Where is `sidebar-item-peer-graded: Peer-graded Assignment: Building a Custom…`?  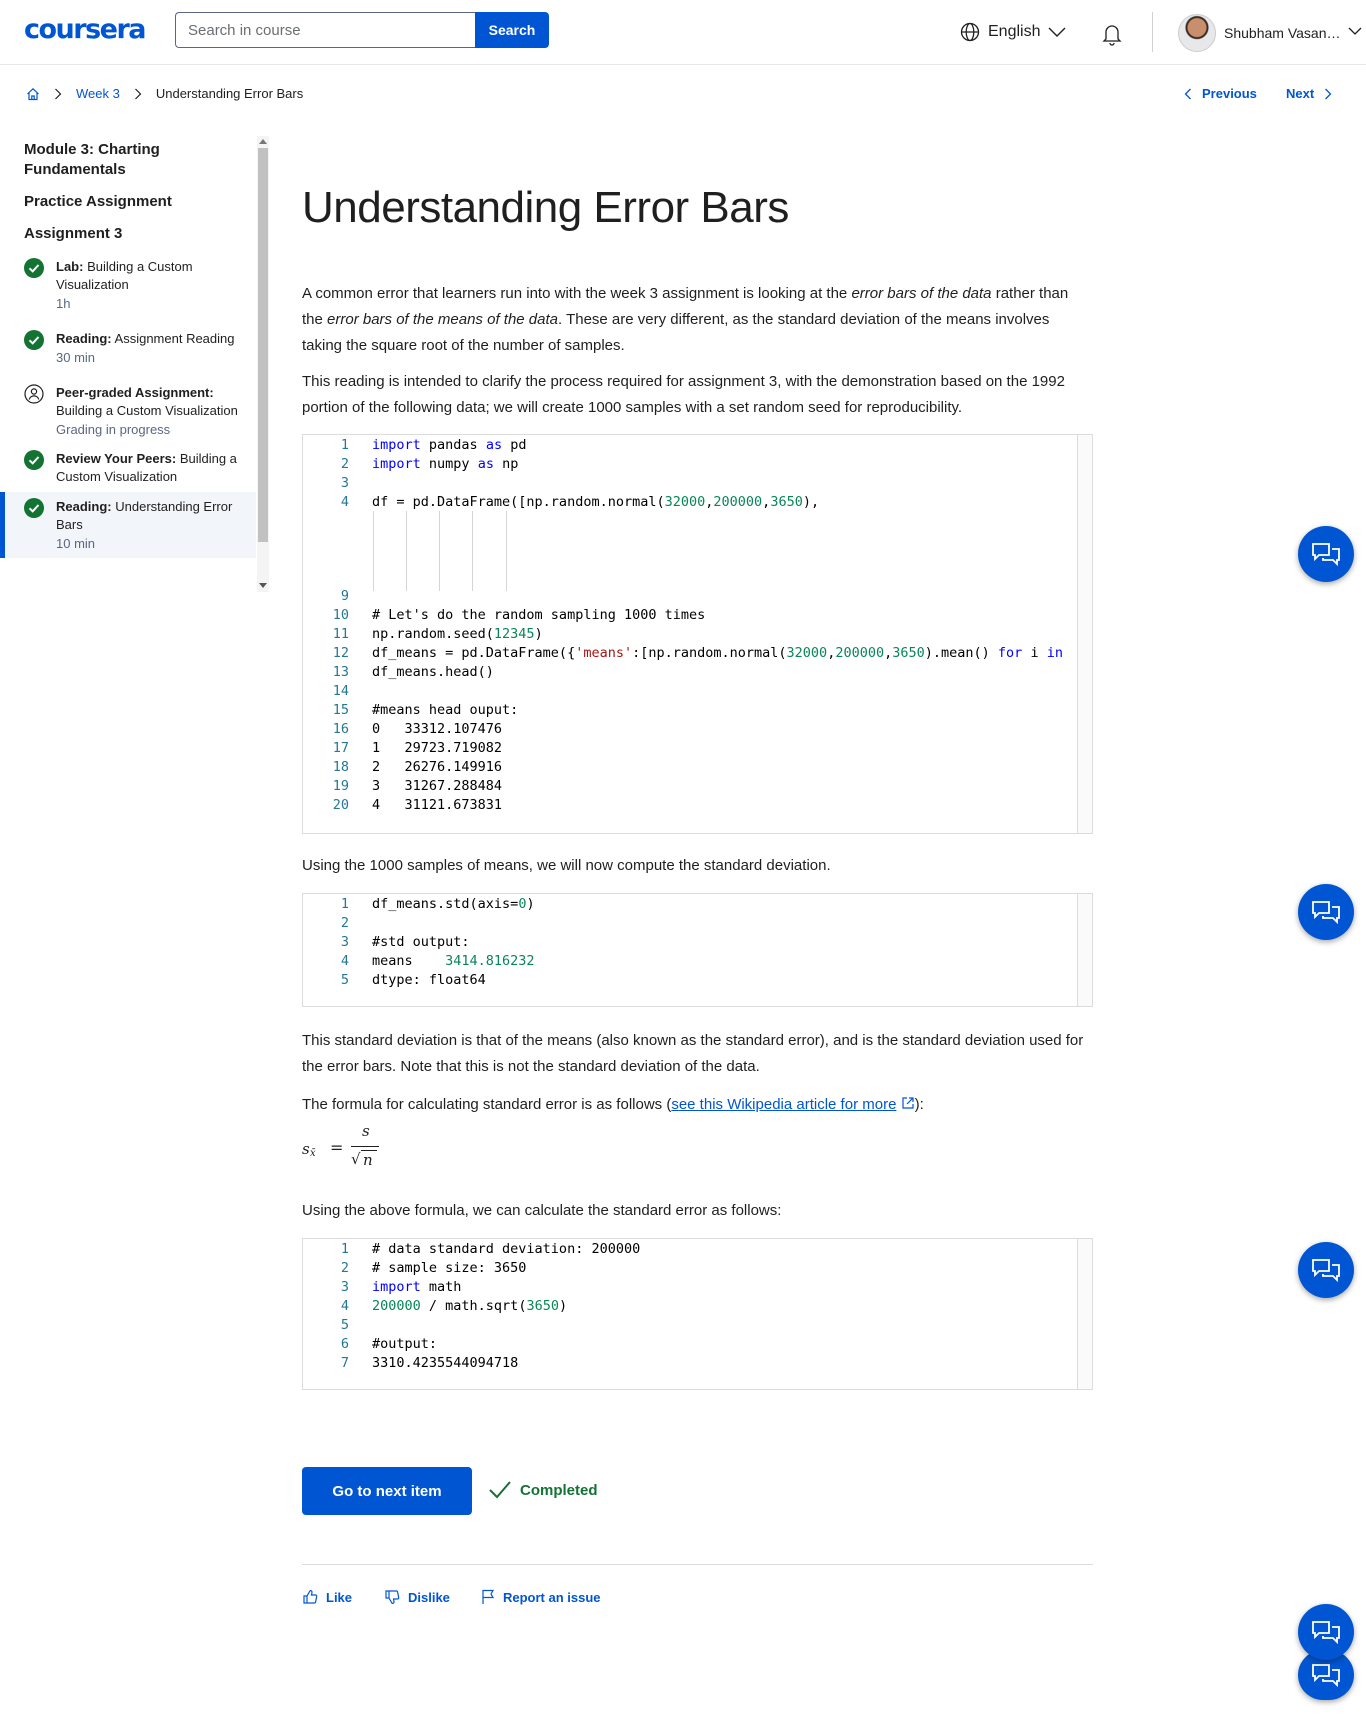
sidebar-item-peer-graded: Peer-graded Assignment: Building a Custom… is located at coordinates (128, 411).